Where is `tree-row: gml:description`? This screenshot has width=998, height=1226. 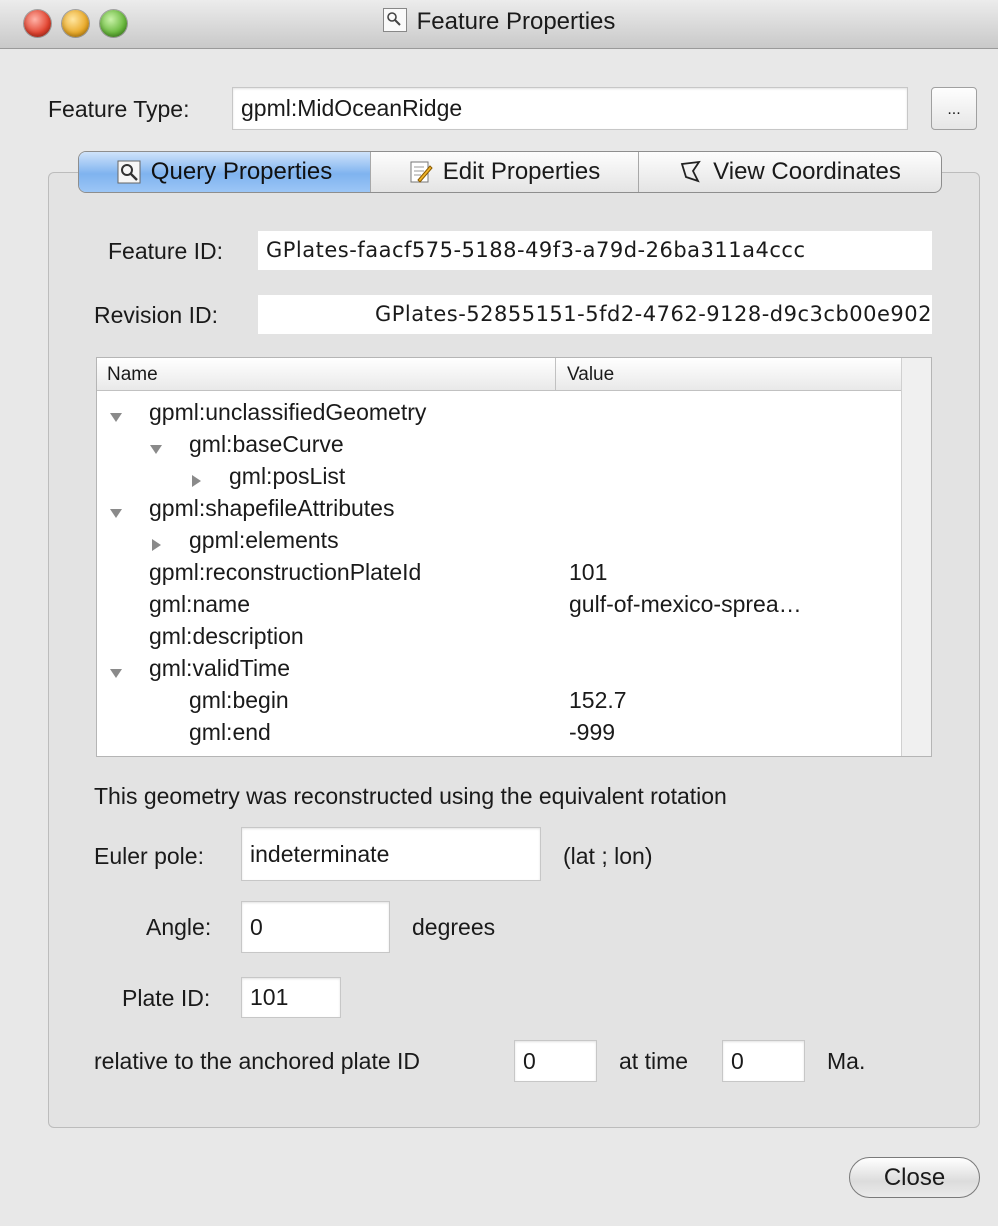
tree-row: gml:description is located at coordinates (499, 636).